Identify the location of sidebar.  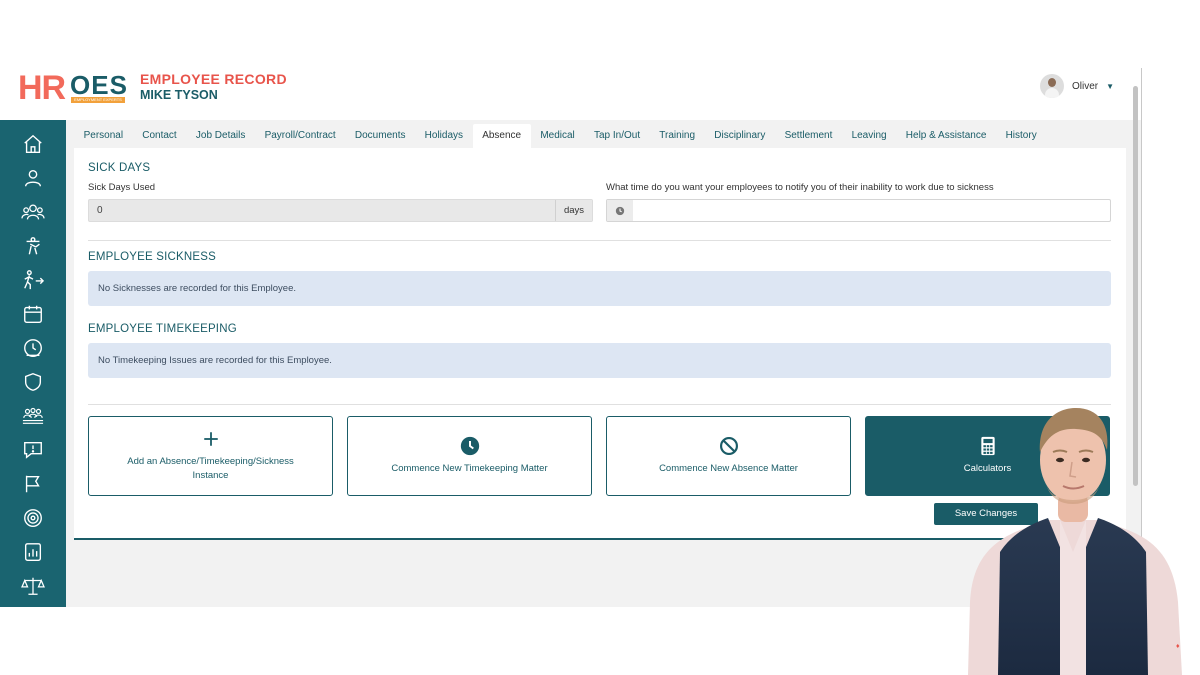
(33, 363).